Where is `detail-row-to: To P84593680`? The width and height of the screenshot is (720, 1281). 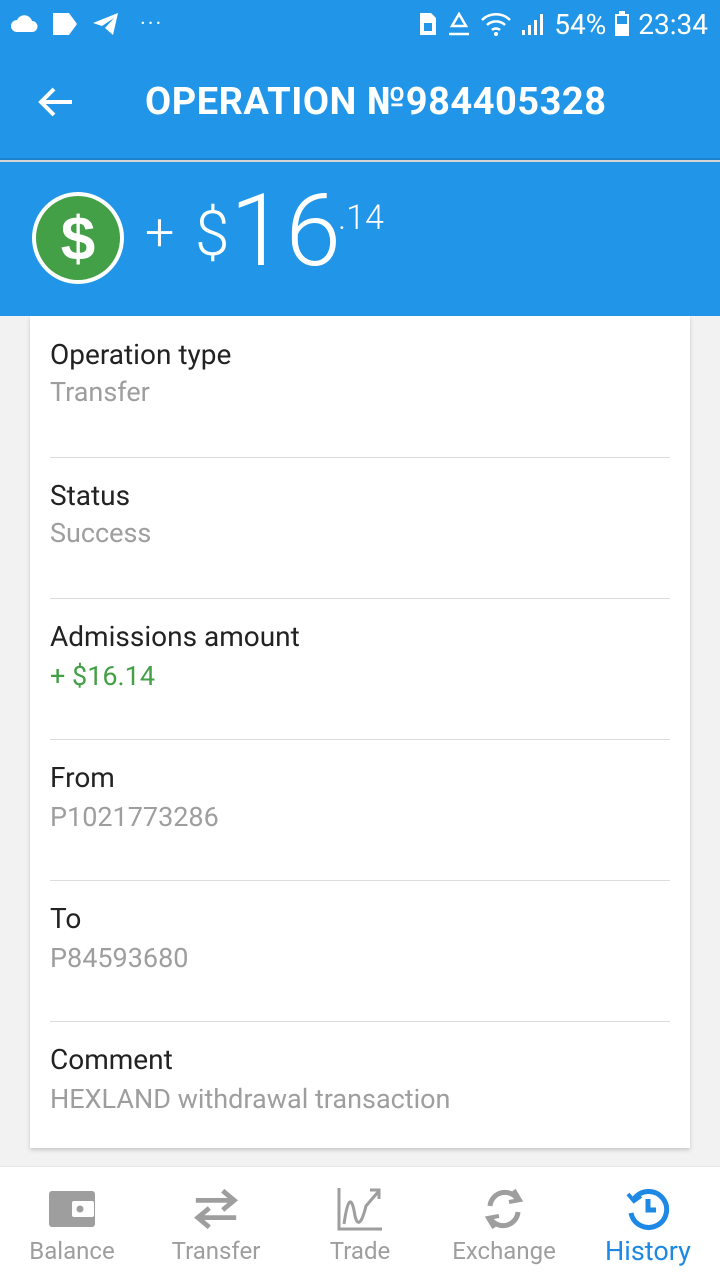 detail-row-to: To P84593680 is located at coordinates (360, 951).